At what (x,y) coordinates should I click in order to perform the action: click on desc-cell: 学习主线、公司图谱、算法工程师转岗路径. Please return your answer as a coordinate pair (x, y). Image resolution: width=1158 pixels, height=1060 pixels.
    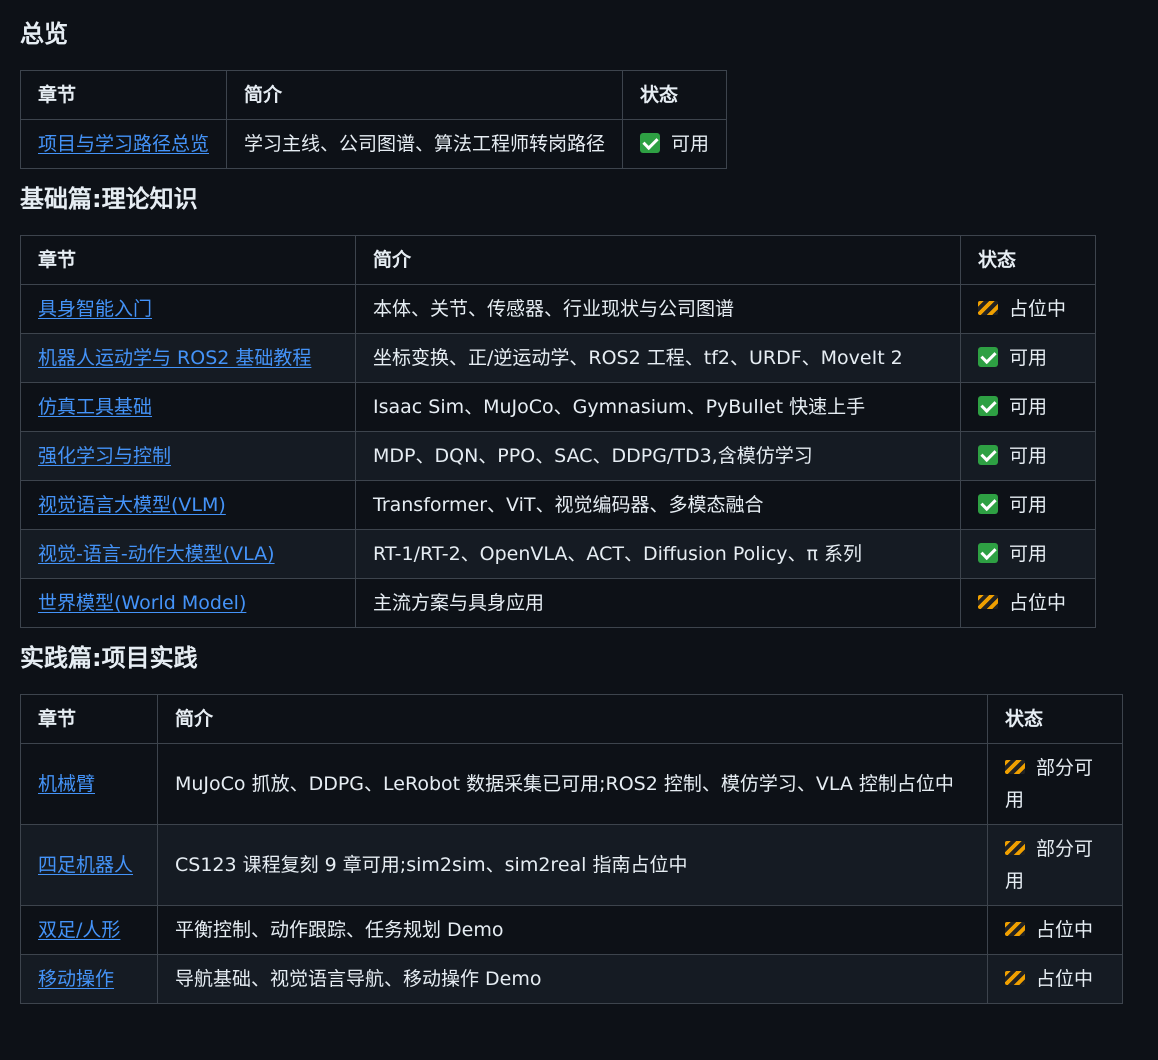
    Looking at the image, I should click on (425, 144).